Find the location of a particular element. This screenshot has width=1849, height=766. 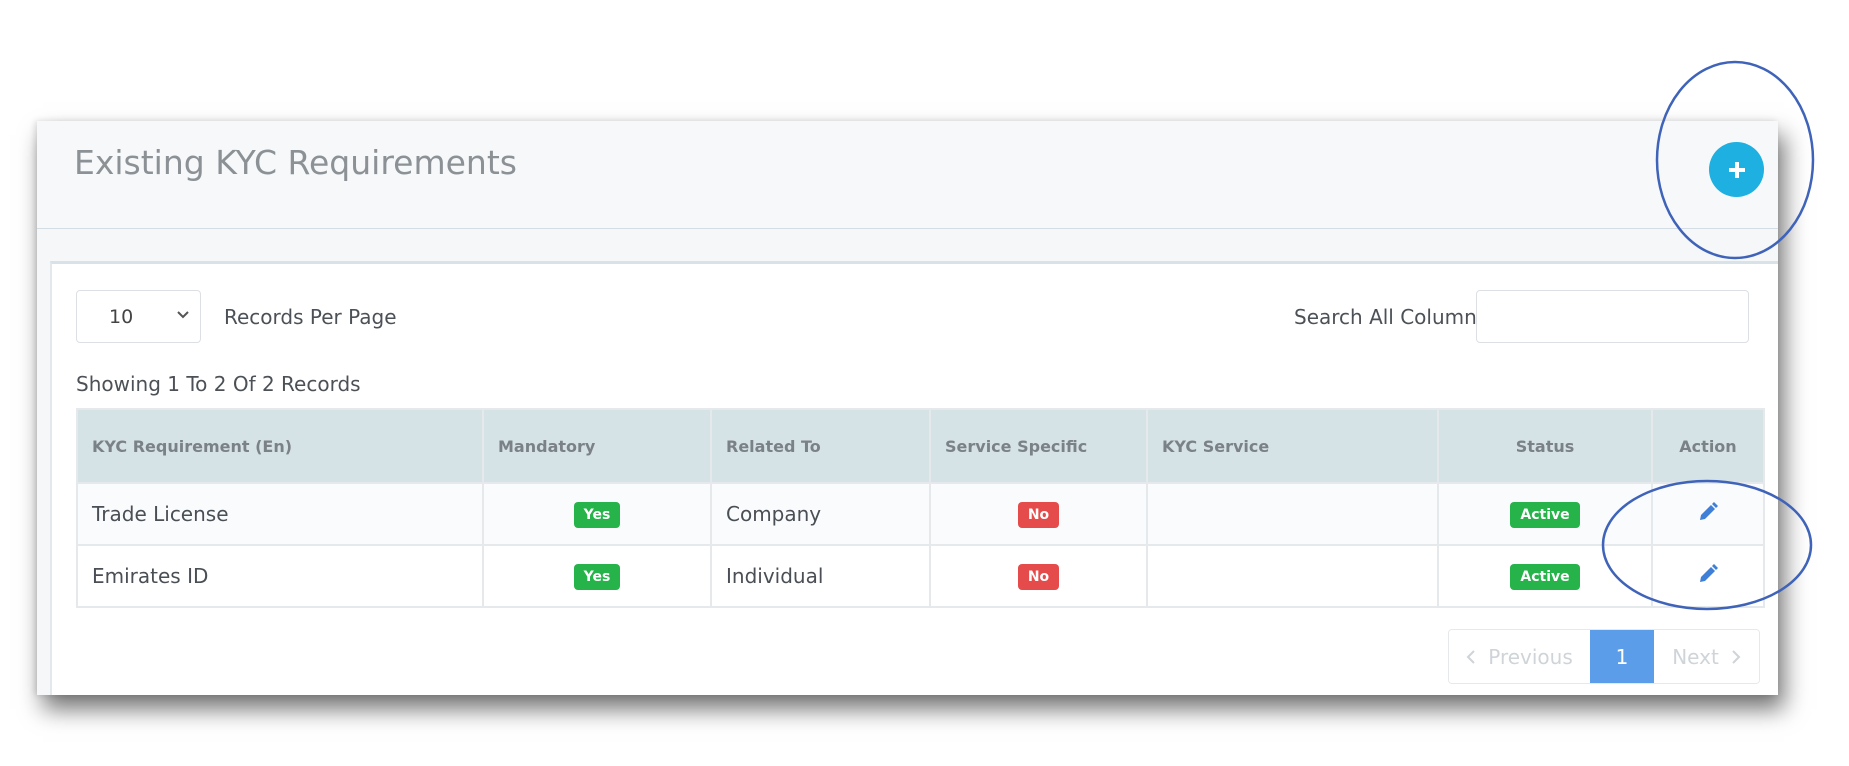

column-header-status: Status is located at coordinates (1545, 446).